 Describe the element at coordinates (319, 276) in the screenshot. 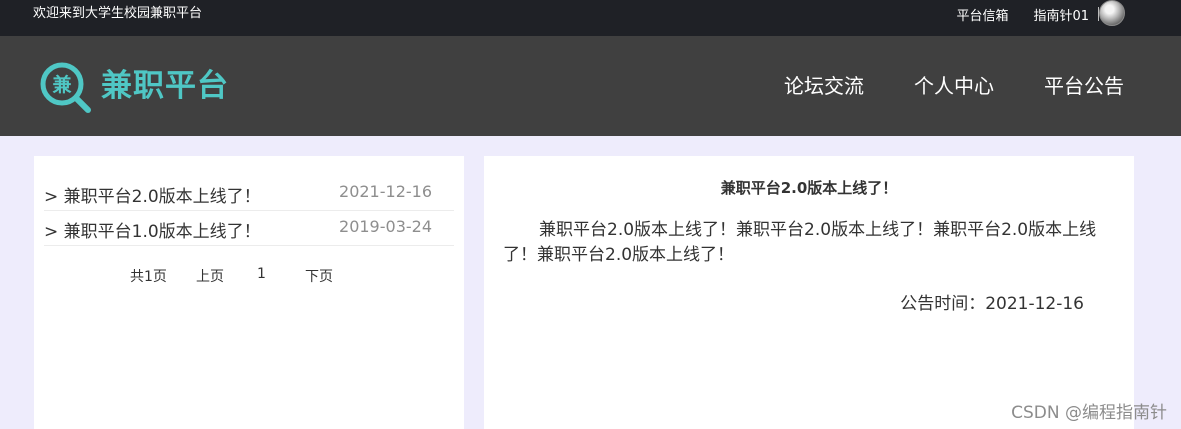

I see `next-page-button: 下页` at that location.